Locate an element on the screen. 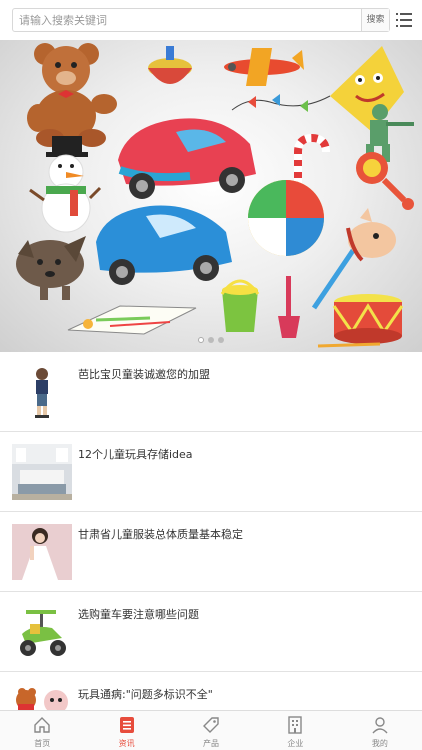  toy-dog-icon is located at coordinates (51, 268).